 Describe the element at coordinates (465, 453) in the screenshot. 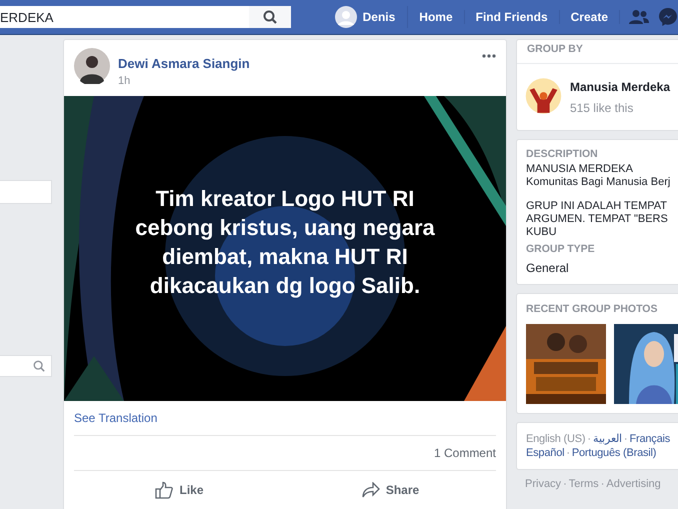

I see `comment-count: 1 Comment` at that location.